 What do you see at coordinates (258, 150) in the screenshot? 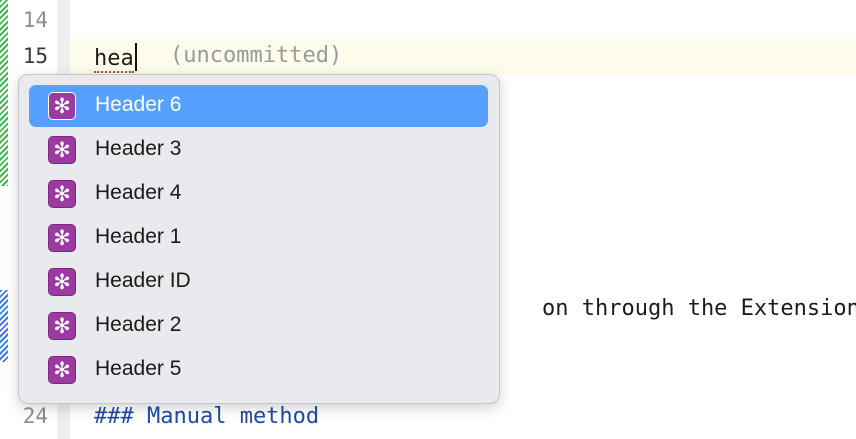
I see `completion-item: ✻ Header 3` at bounding box center [258, 150].